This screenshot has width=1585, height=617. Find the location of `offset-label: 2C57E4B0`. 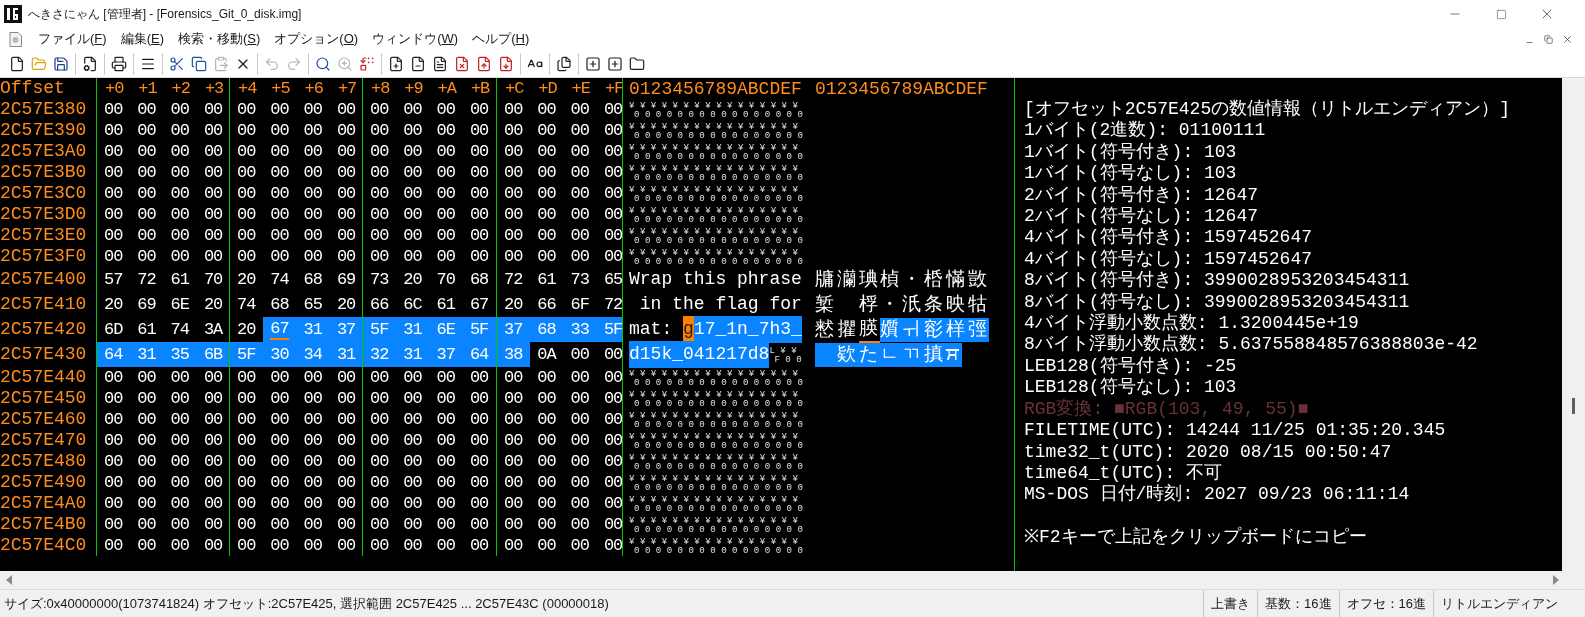

offset-label: 2C57E4B0 is located at coordinates (44, 524).